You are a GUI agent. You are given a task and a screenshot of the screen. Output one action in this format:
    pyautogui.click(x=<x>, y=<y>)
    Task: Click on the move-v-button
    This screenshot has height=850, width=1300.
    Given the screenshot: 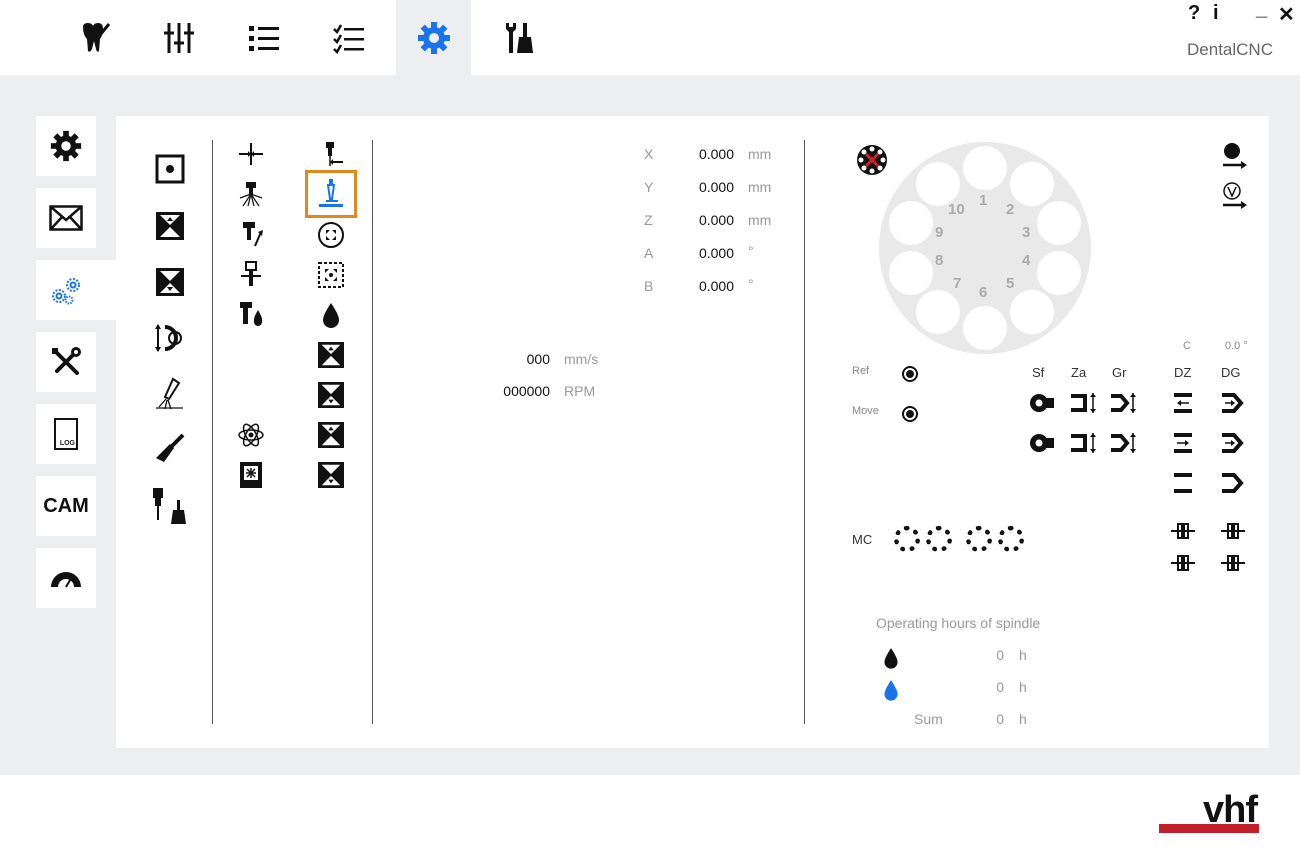 What is the action you would take?
    pyautogui.click(x=1234, y=196)
    